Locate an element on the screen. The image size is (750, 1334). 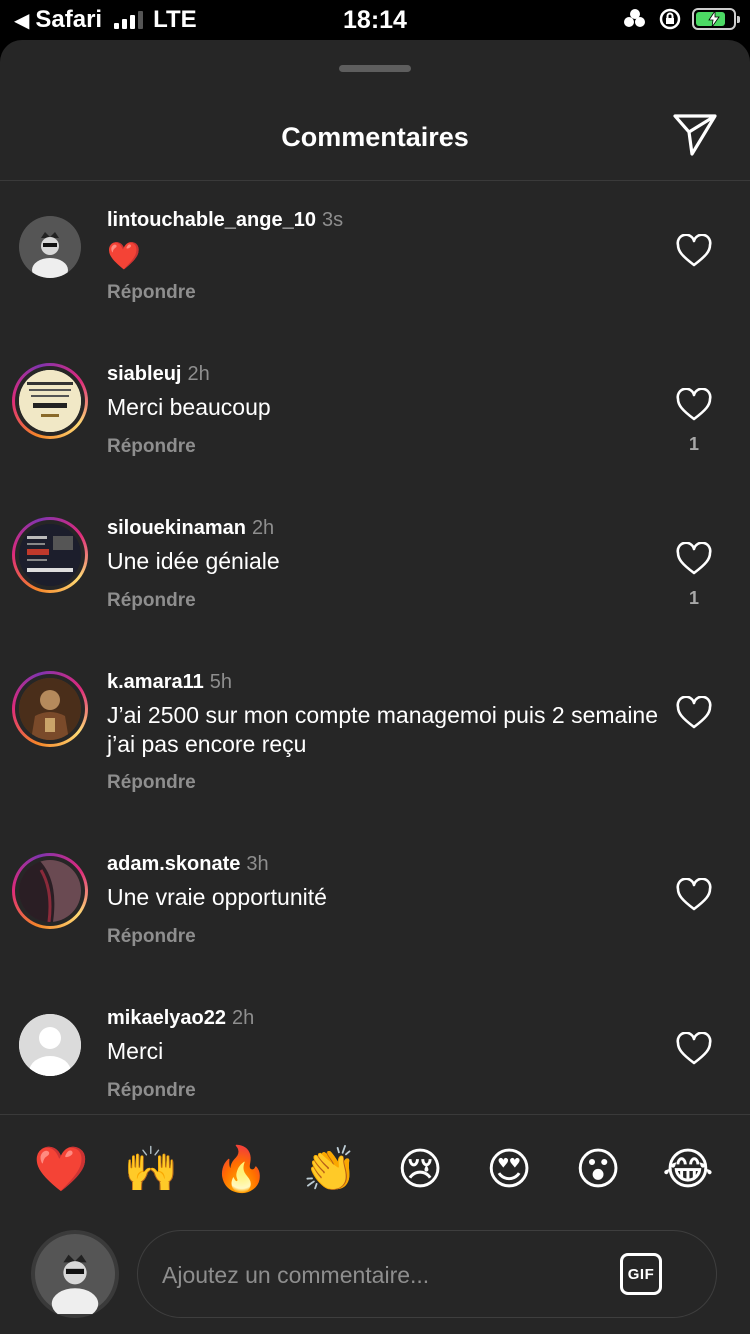
reaction-heart: ❤️ is located at coordinates (61, 1170).